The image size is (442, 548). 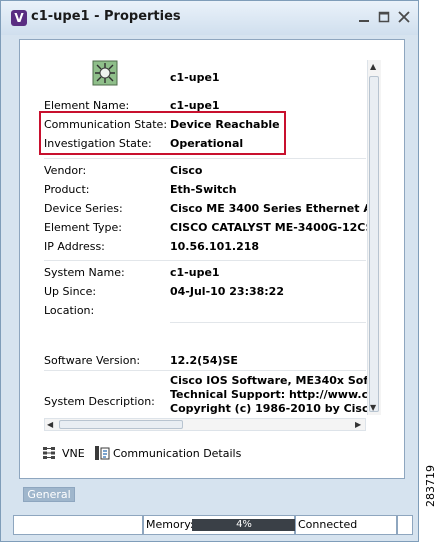 What do you see at coordinates (65, 170) in the screenshot?
I see `vendor-label: Vendor:` at bounding box center [65, 170].